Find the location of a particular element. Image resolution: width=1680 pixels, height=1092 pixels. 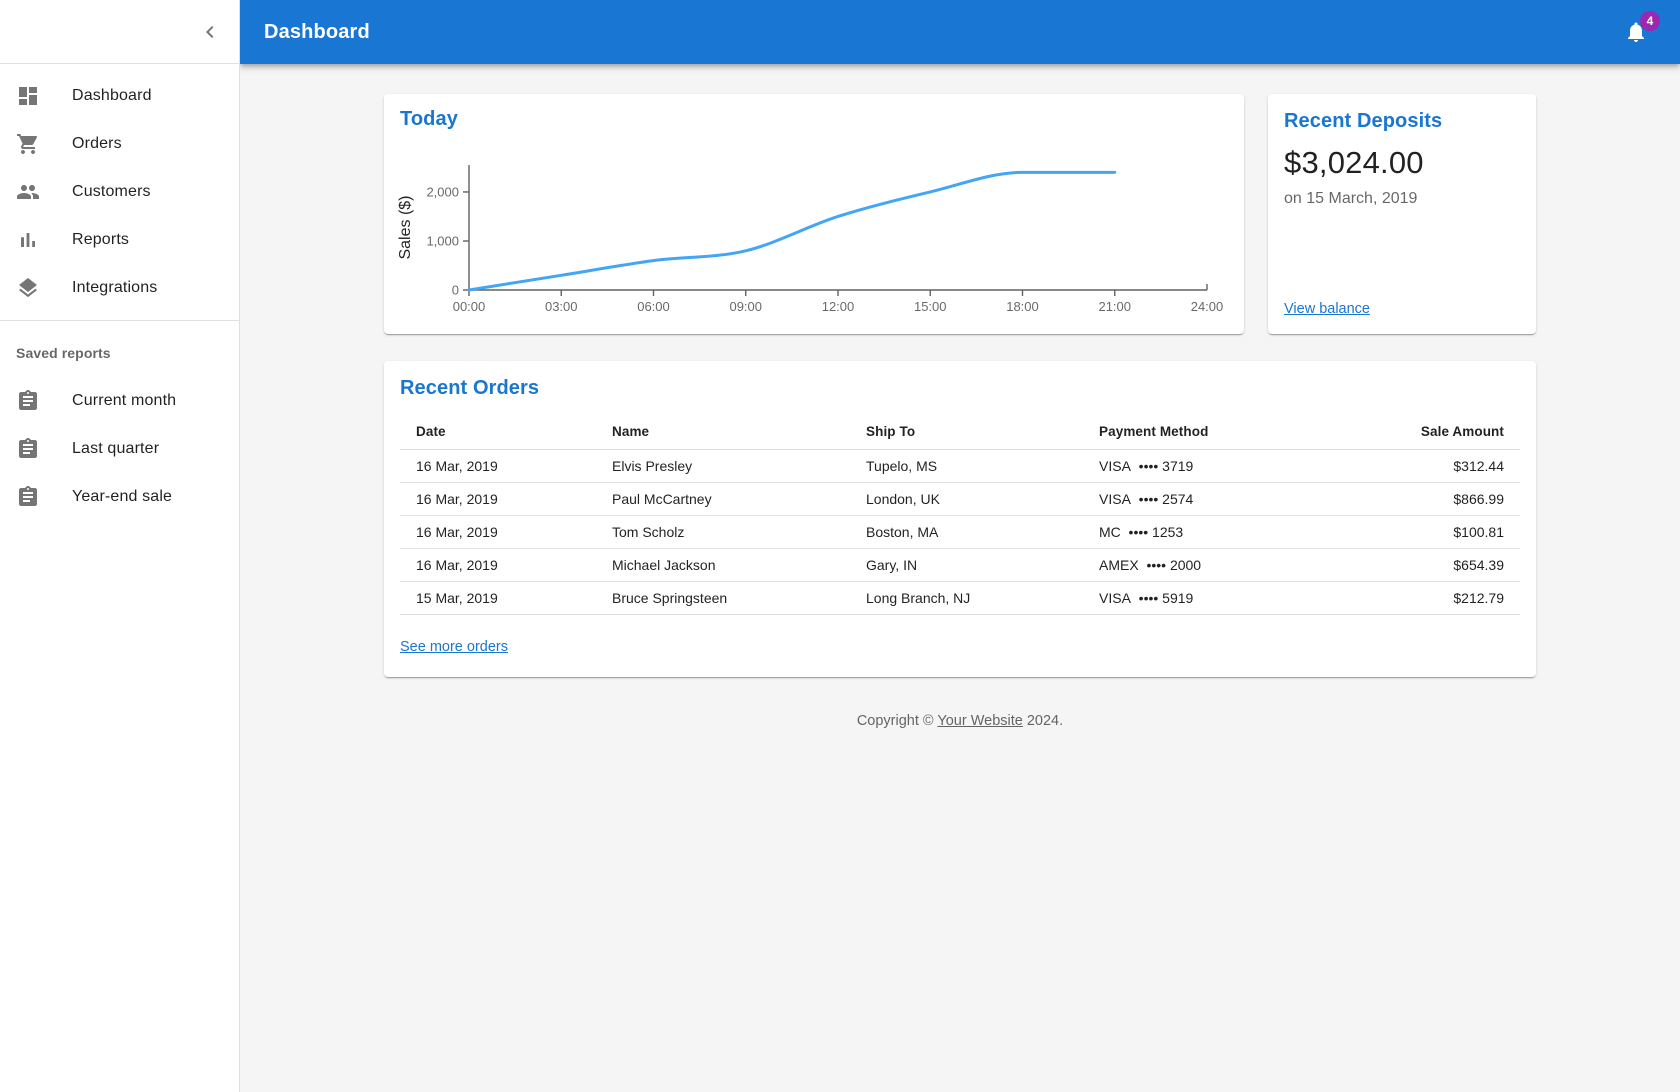

copyright-suffix: 2024. is located at coordinates (1043, 721).